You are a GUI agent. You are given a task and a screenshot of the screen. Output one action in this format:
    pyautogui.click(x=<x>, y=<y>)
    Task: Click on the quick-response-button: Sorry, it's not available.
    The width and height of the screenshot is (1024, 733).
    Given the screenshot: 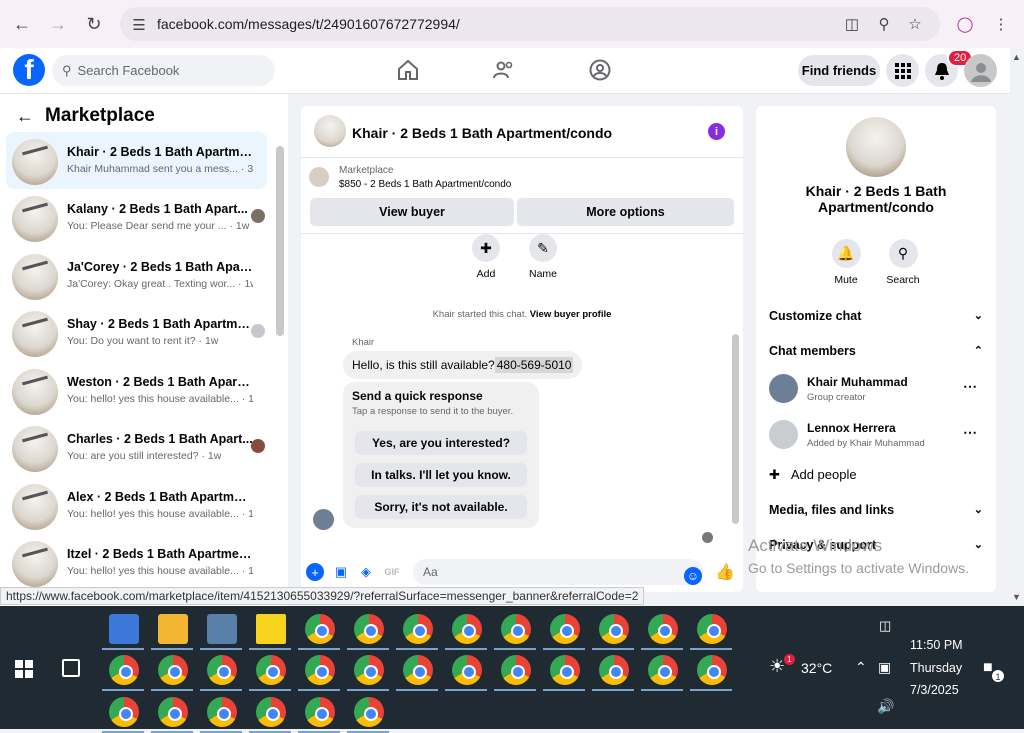 What is the action you would take?
    pyautogui.click(x=441, y=507)
    